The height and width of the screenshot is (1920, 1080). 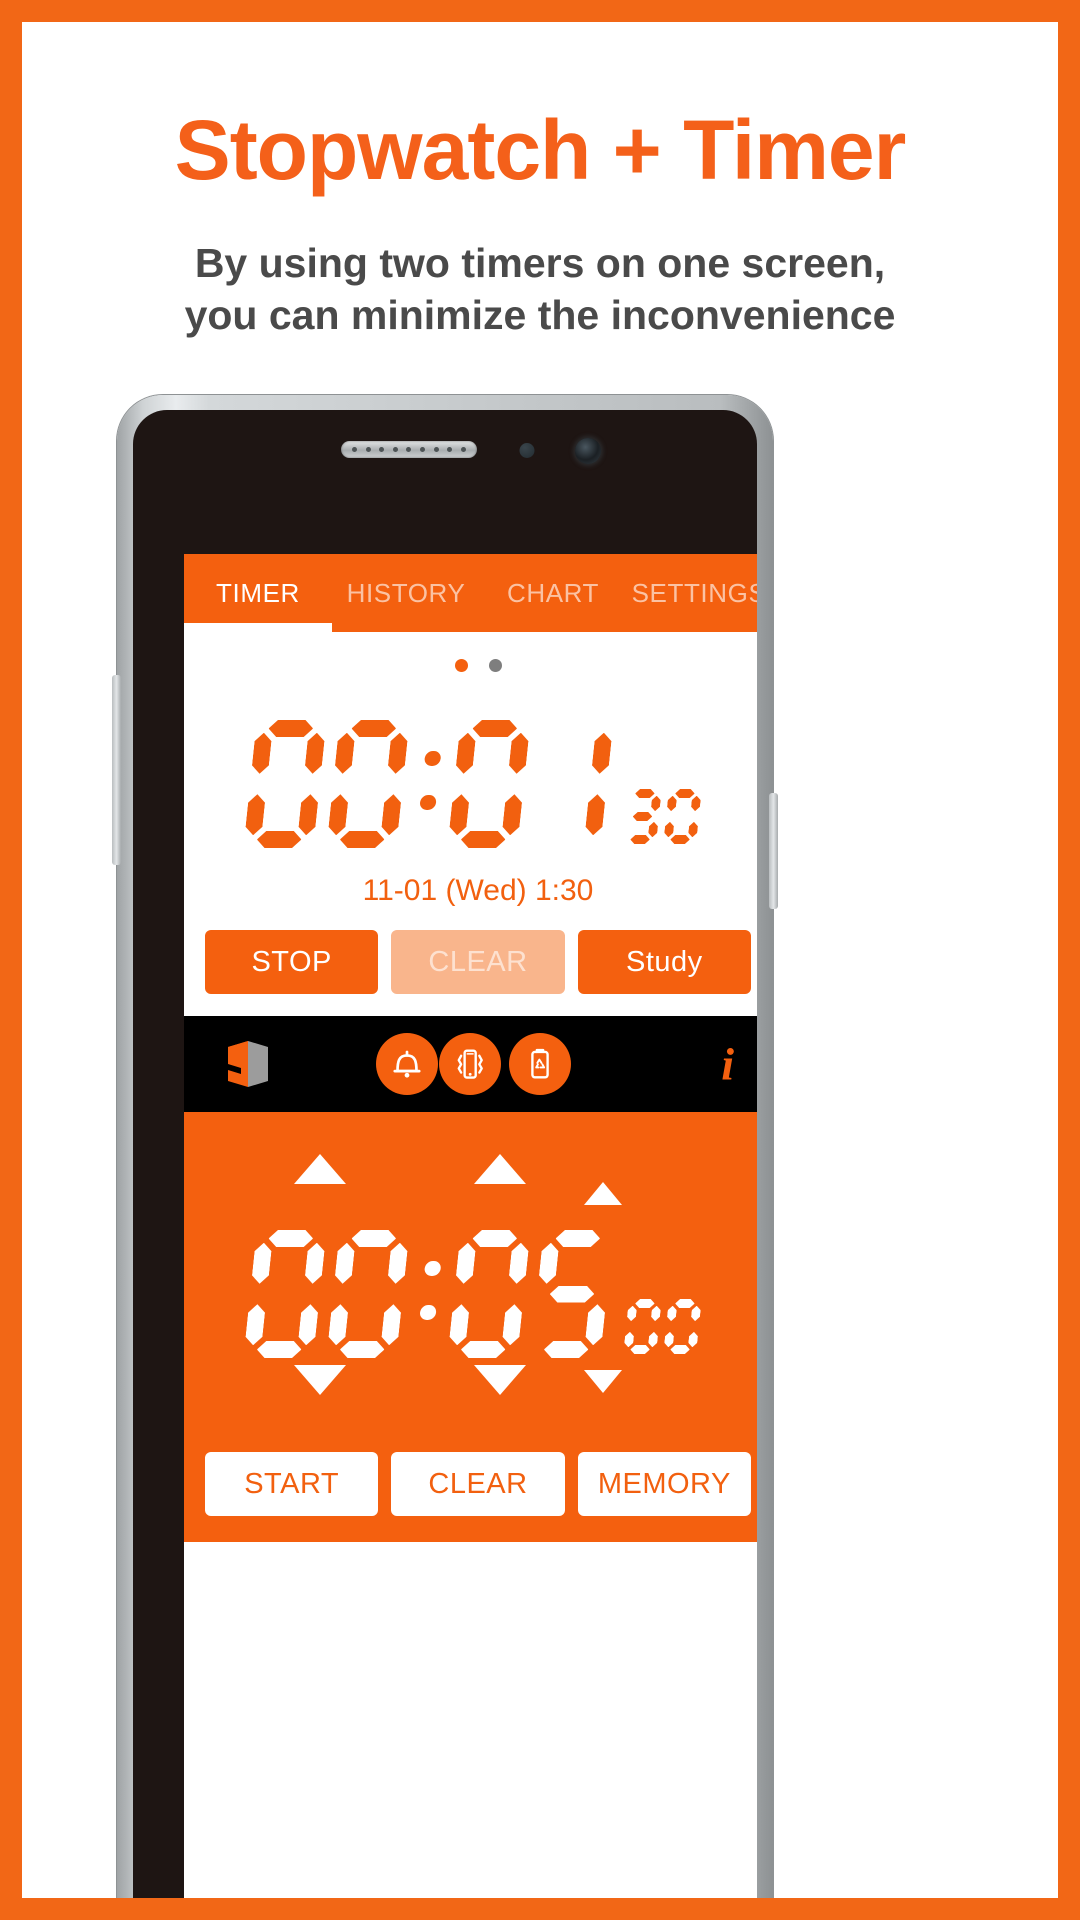 I want to click on minutes-increment-arrow, so click(x=500, y=1169).